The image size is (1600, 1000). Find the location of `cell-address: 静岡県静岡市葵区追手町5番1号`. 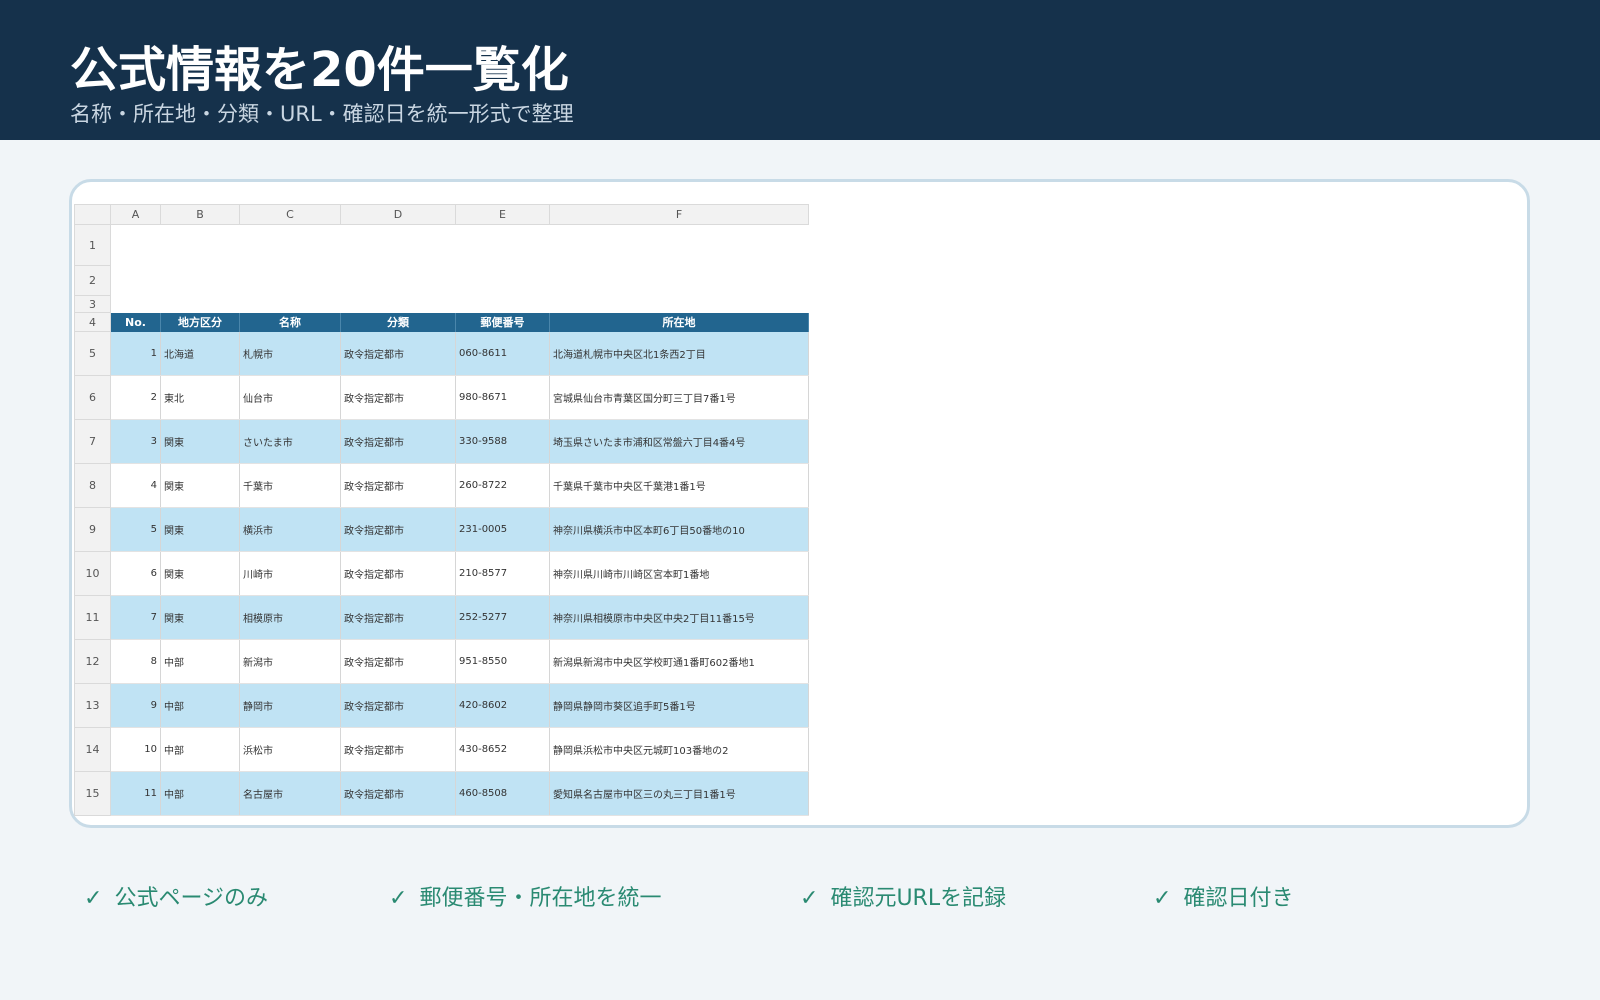

cell-address: 静岡県静岡市葵区追手町5番1号 is located at coordinates (679, 705).